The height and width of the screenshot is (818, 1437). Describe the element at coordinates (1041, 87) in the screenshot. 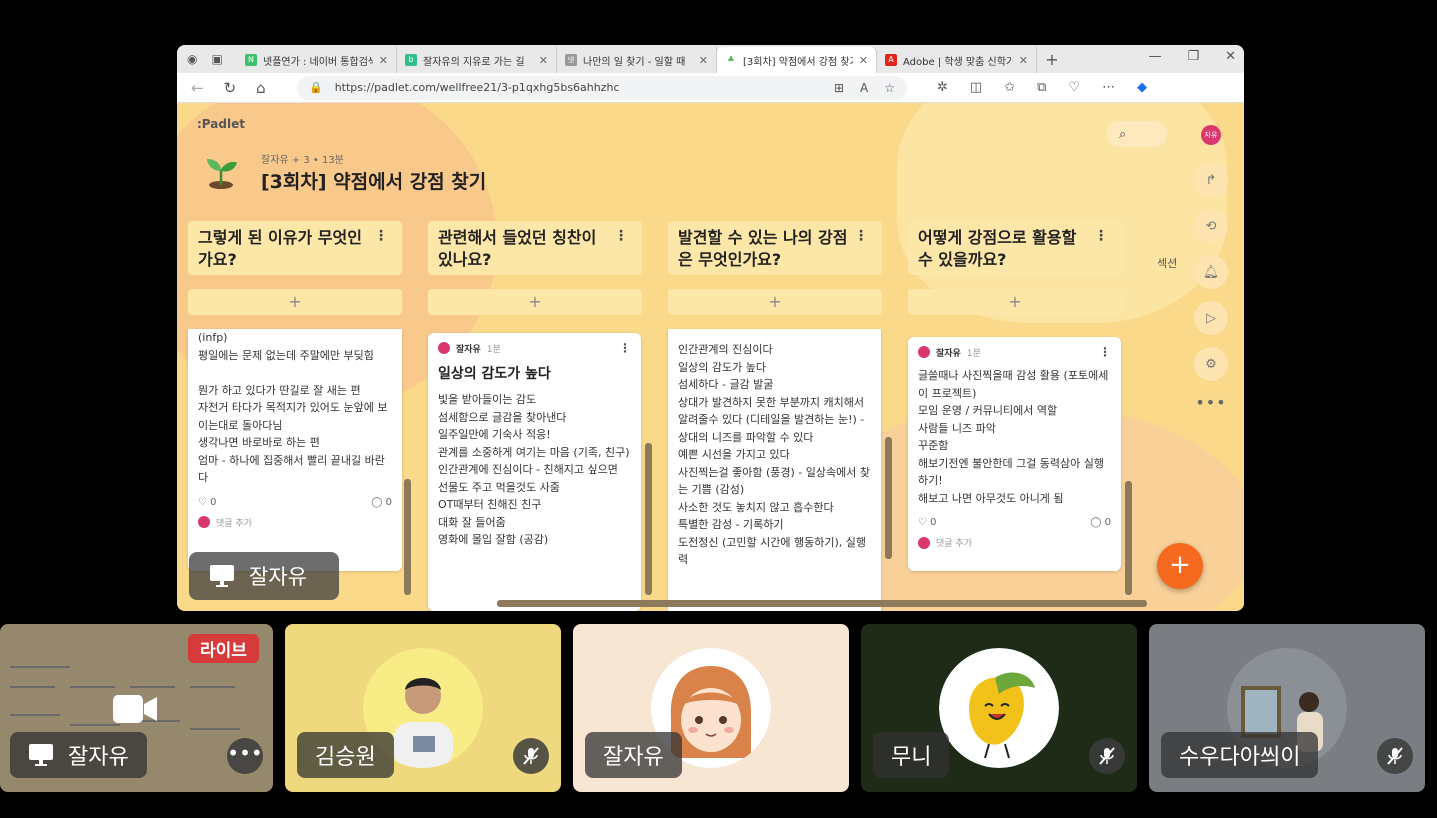

I see `collections-icon: ⧉` at that location.